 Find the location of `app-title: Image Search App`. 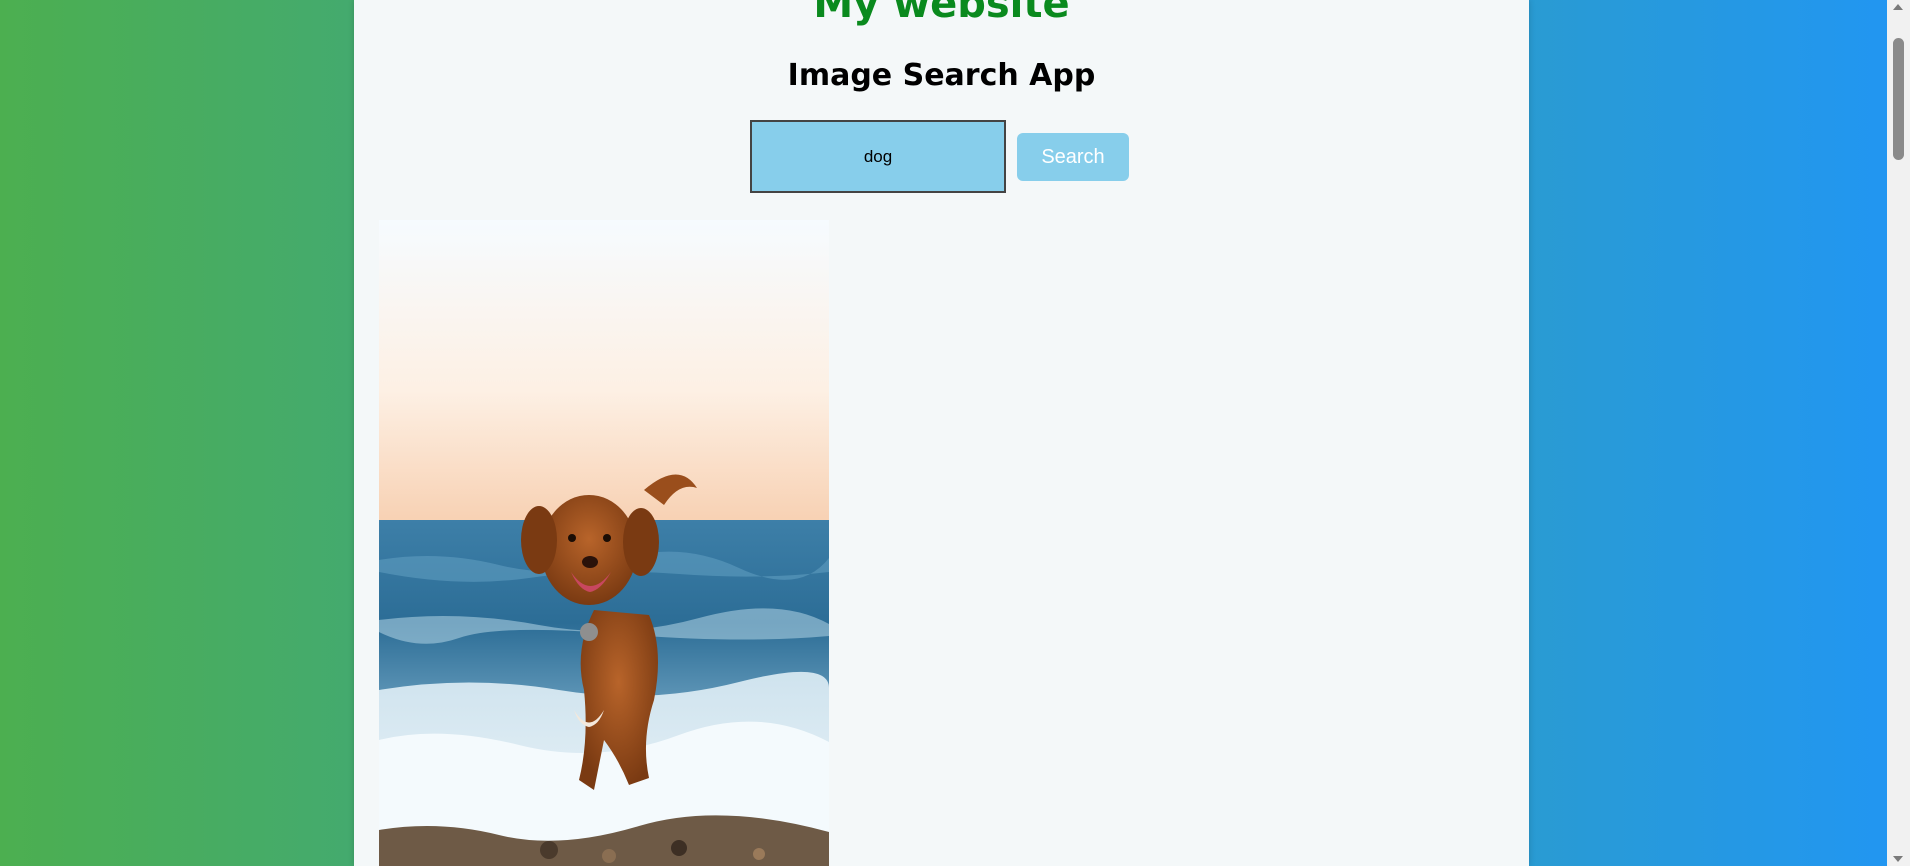

app-title: Image Search App is located at coordinates (941, 75).